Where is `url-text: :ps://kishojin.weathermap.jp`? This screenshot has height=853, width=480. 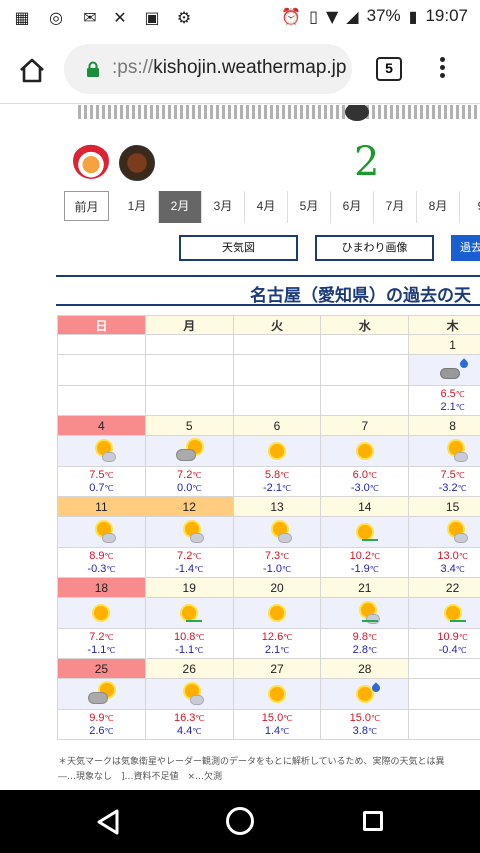
url-text: :ps://kishojin.weathermap.jp is located at coordinates (229, 67).